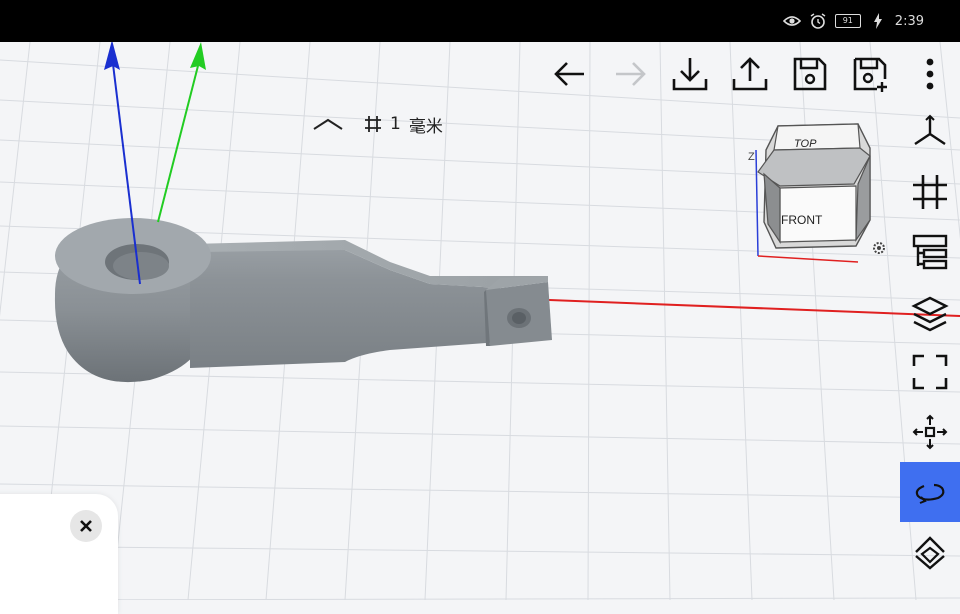 The image size is (960, 614). I want to click on close-icon, so click(86, 526).